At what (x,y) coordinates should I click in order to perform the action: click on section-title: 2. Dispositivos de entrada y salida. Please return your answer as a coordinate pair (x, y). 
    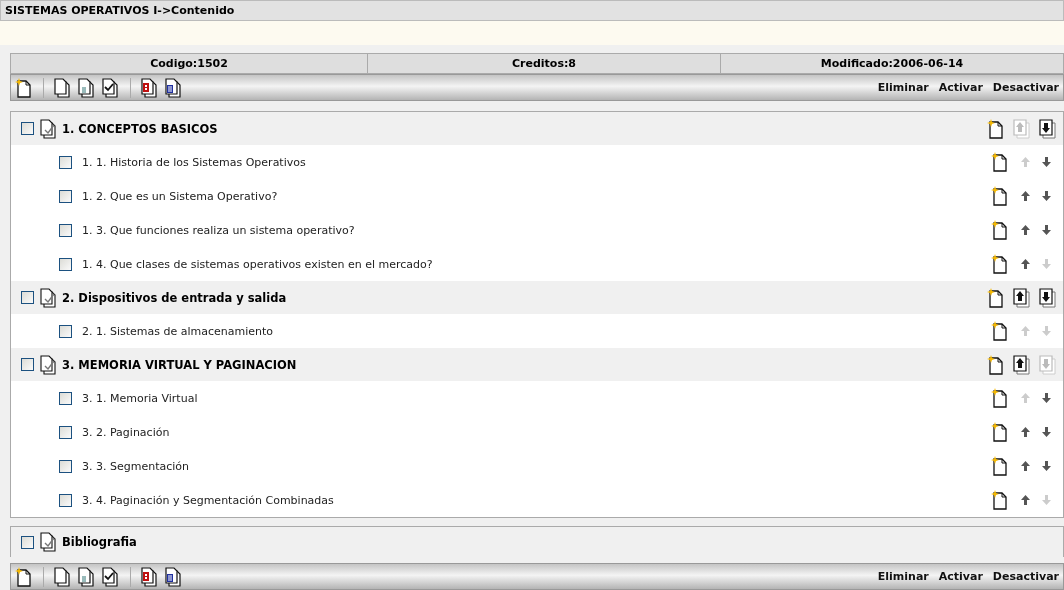
    Looking at the image, I should click on (174, 297).